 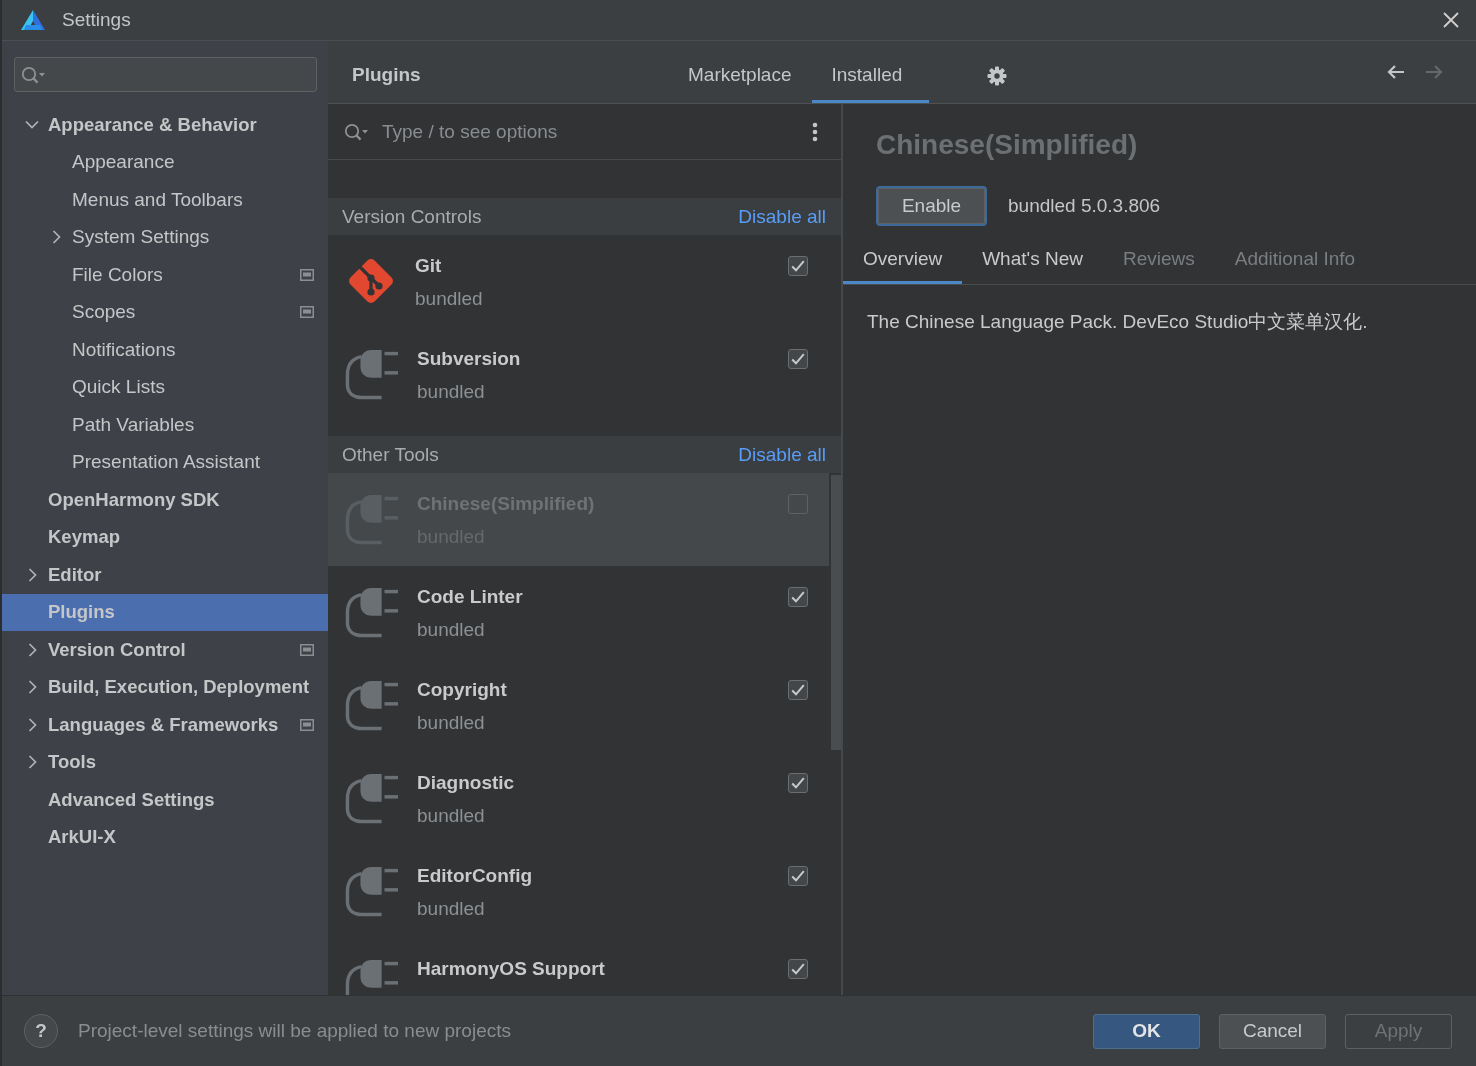 I want to click on plugin-list-item: EditorConfig bundled, so click(x=578, y=891).